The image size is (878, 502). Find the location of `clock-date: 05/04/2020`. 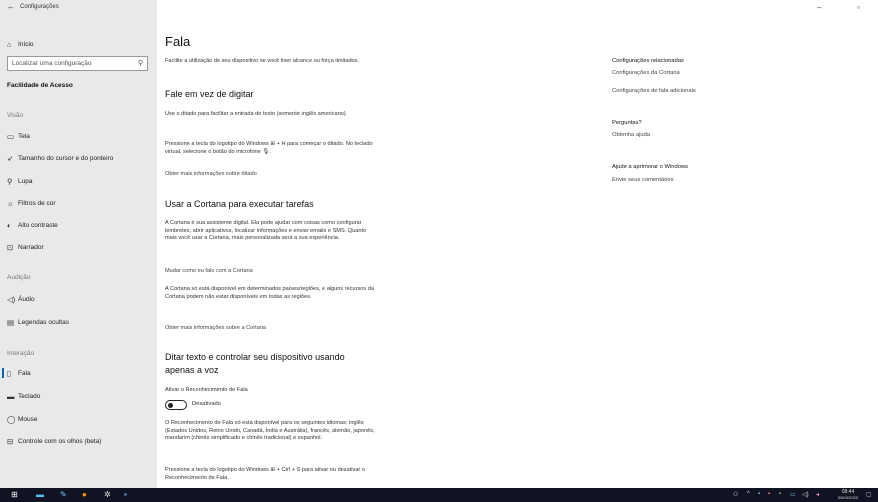

clock-date: 05/04/2020 is located at coordinates (848, 497).